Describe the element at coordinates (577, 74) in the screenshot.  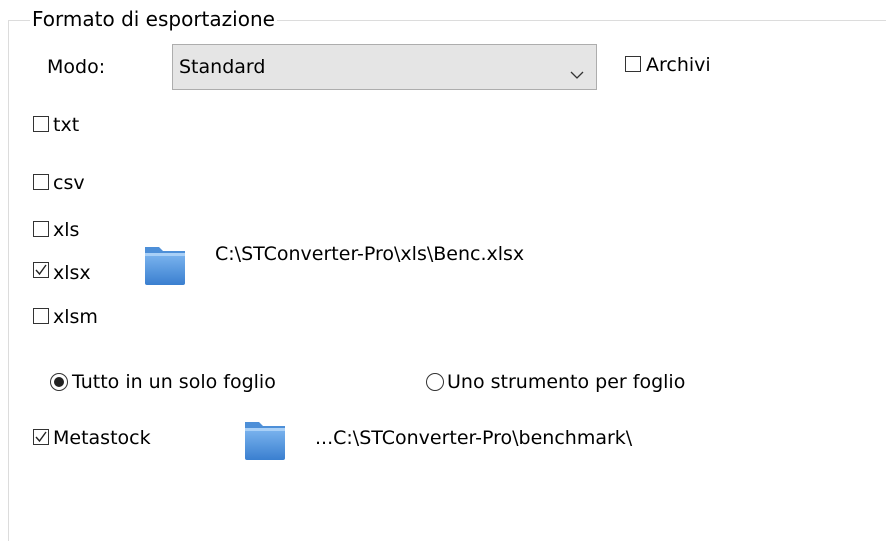
I see `chevron-down-icon` at that location.